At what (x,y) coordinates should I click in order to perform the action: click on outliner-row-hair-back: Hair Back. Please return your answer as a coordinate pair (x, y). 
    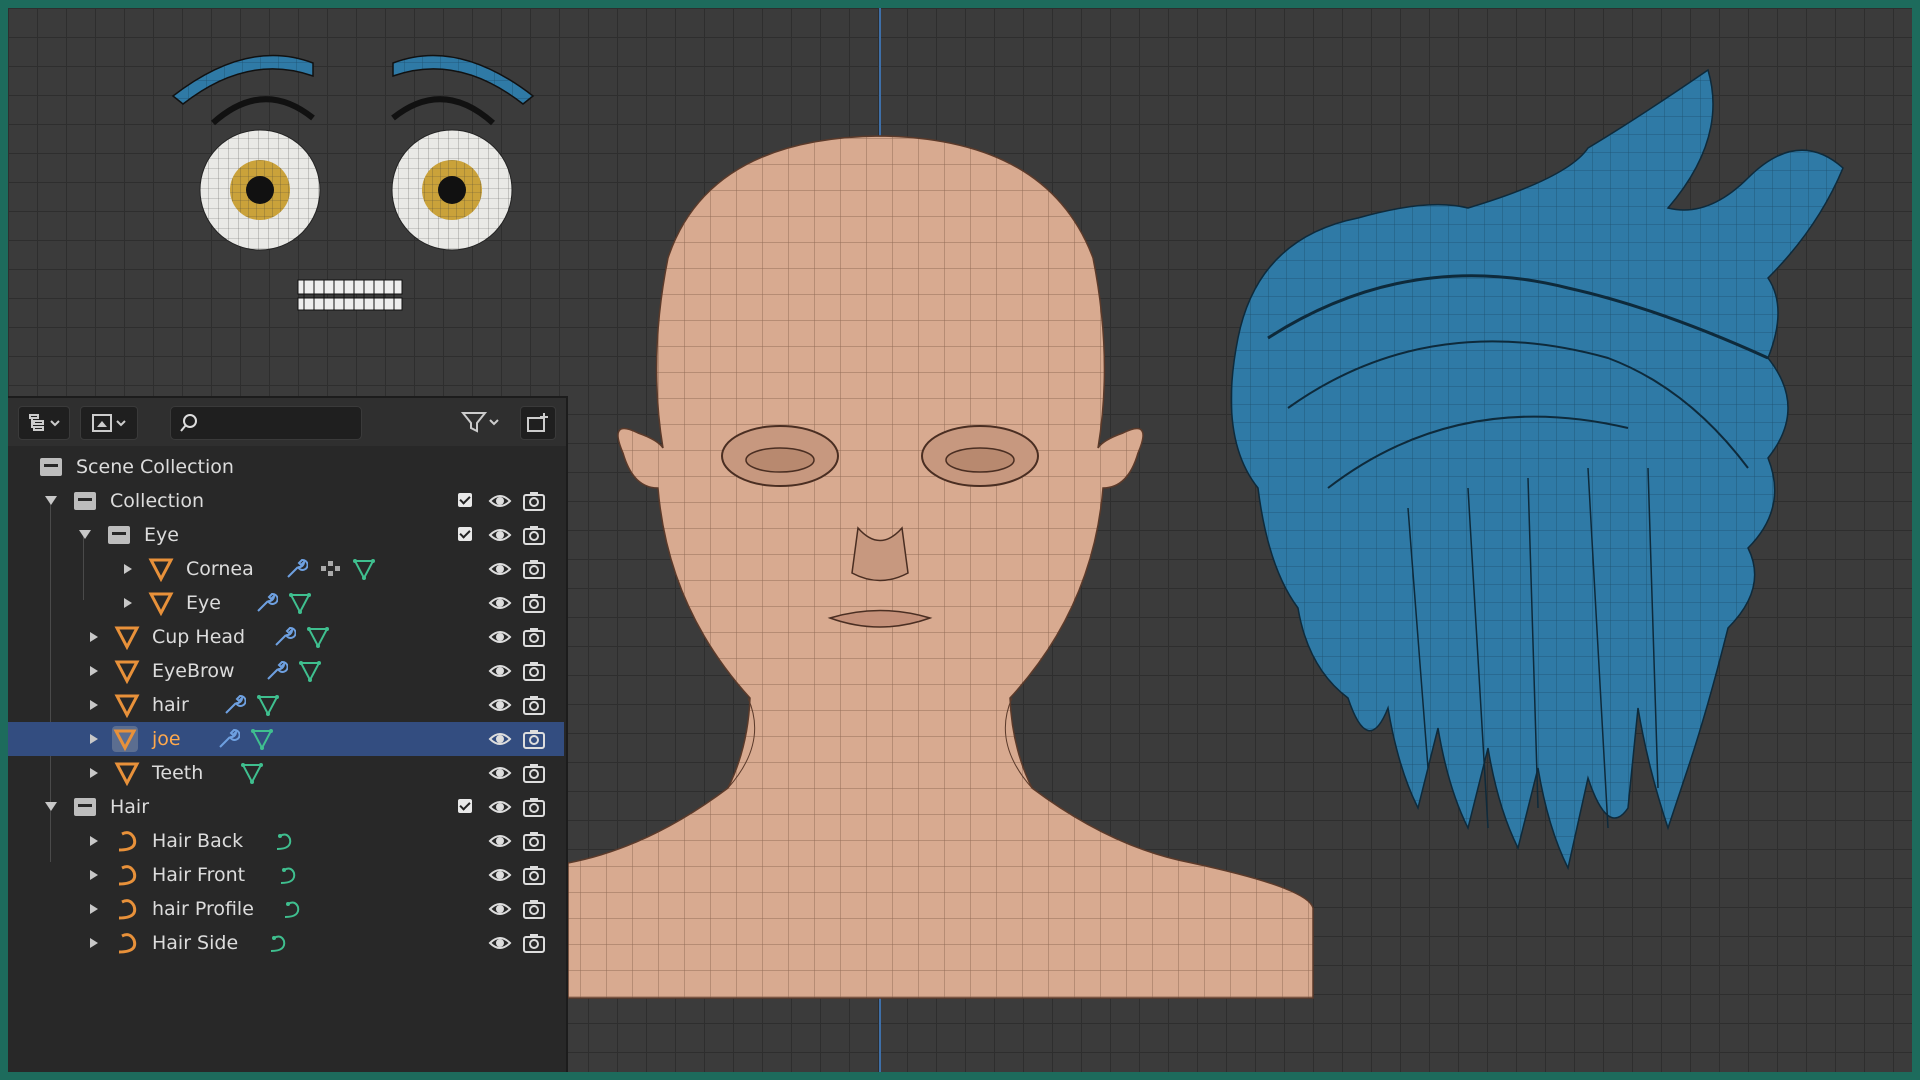
    Looking at the image, I should click on (286, 841).